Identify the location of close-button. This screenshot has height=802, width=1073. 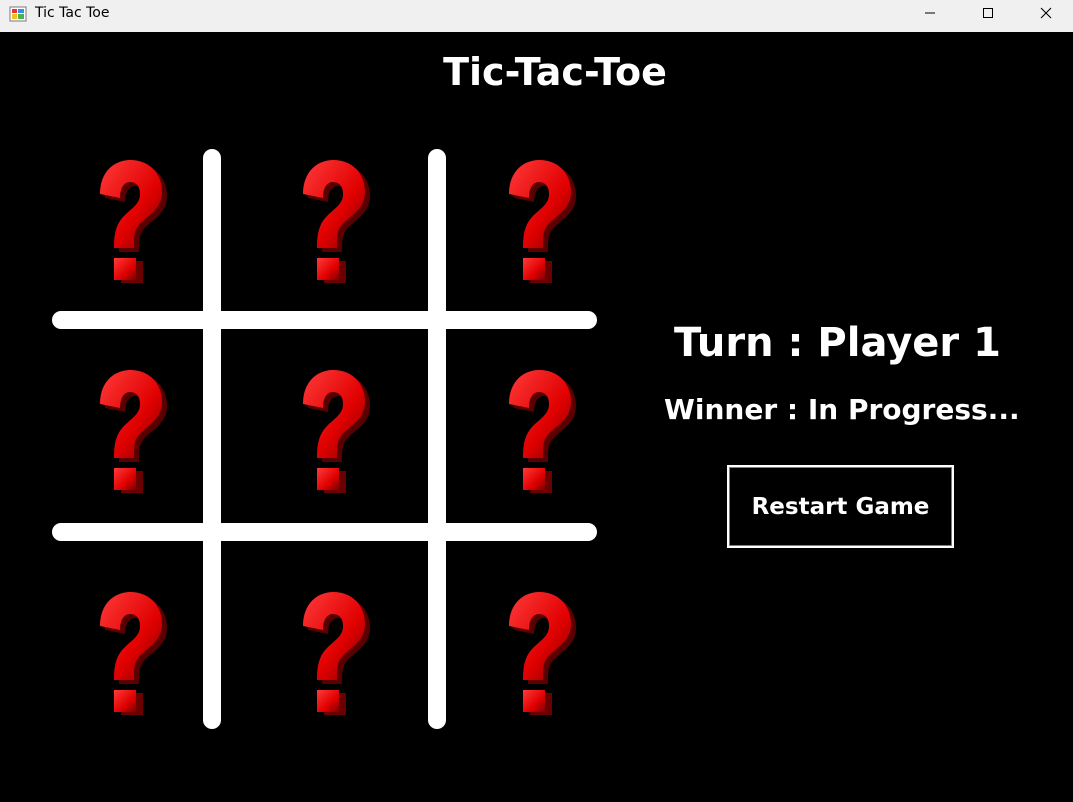
(1045, 13).